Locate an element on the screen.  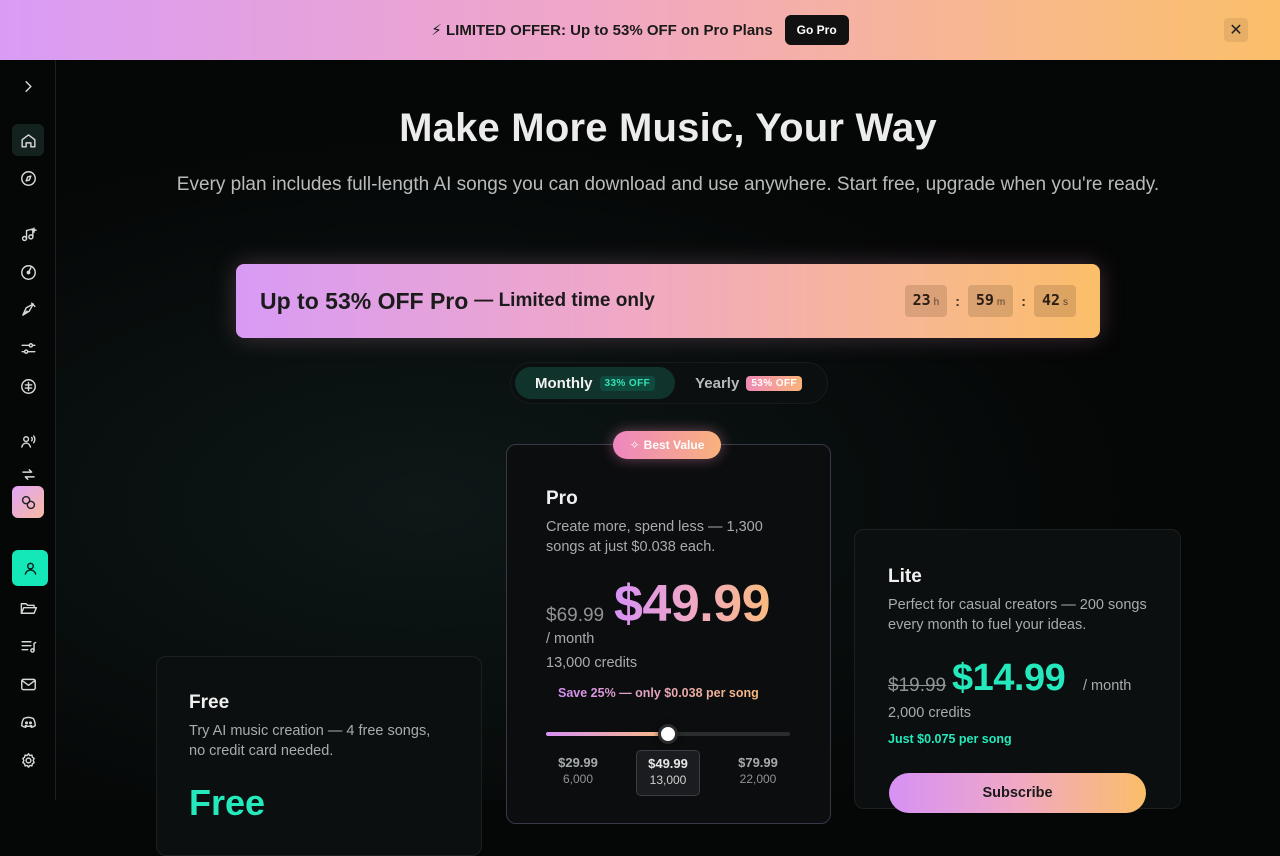
music-add-icon is located at coordinates (28, 234).